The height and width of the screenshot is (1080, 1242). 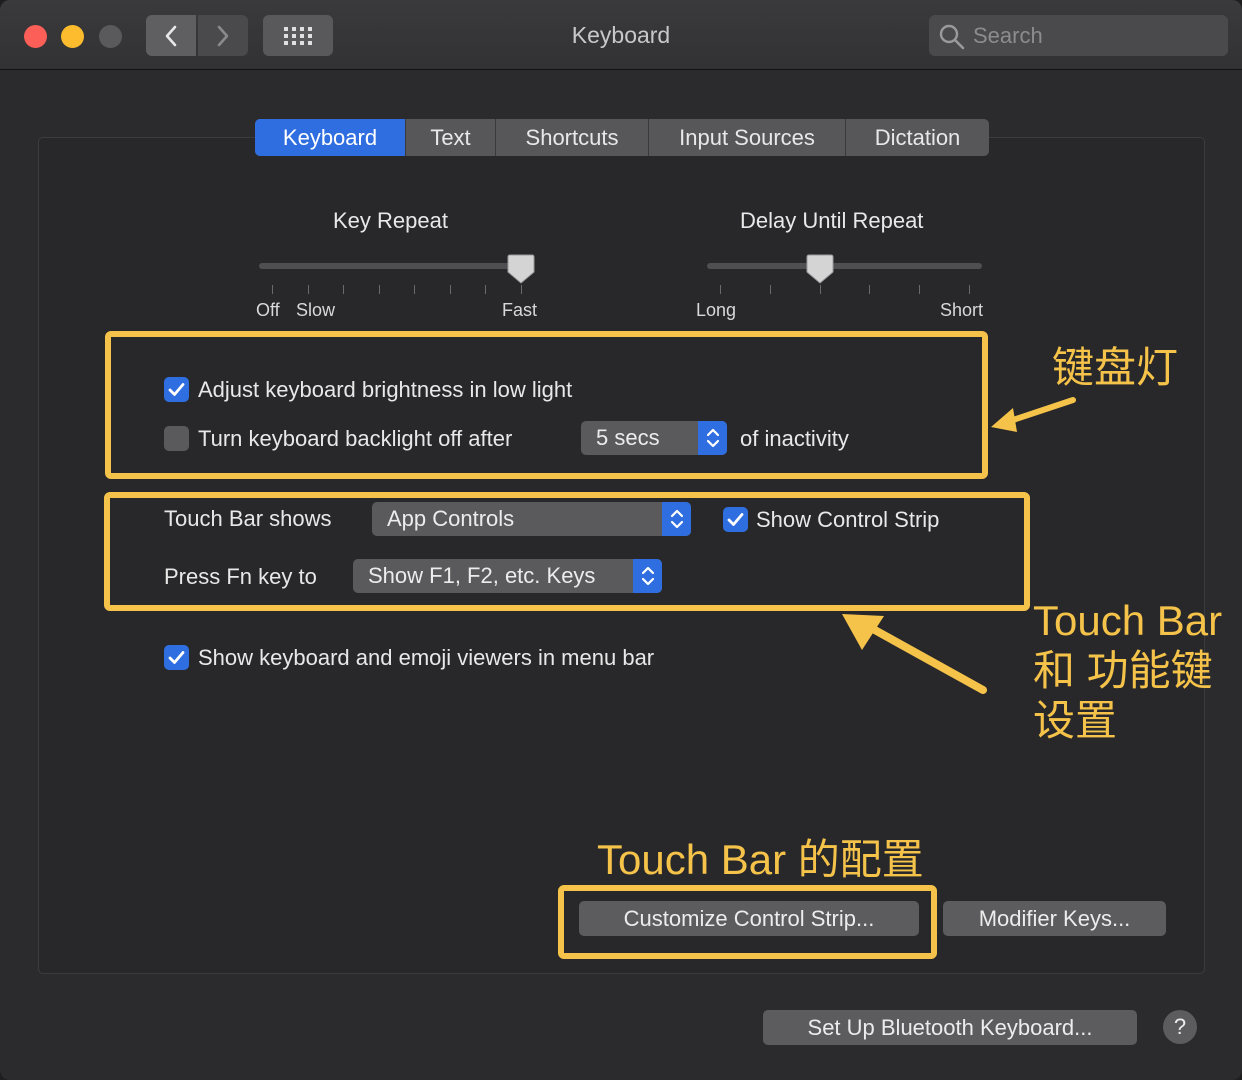 I want to click on delay-long-label: Long, so click(x=716, y=310).